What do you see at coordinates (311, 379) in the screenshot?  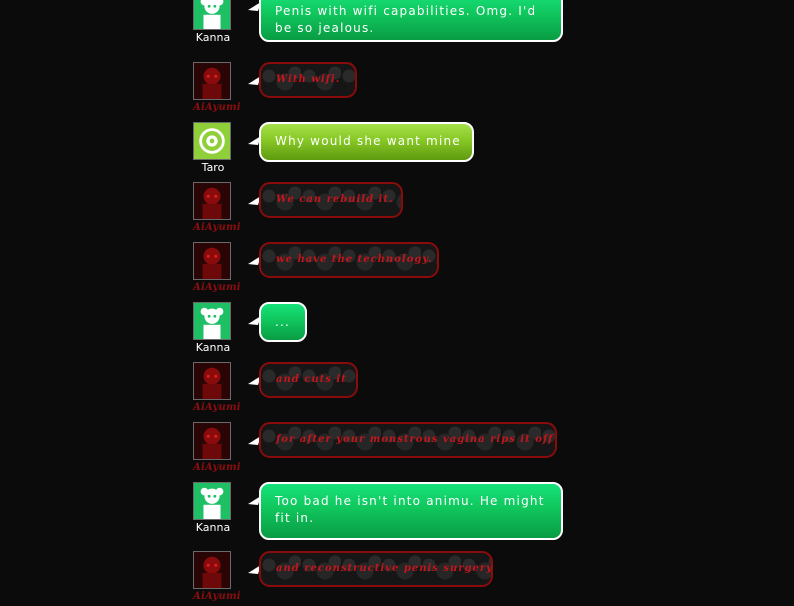 I see `message-text: and cuts it` at bounding box center [311, 379].